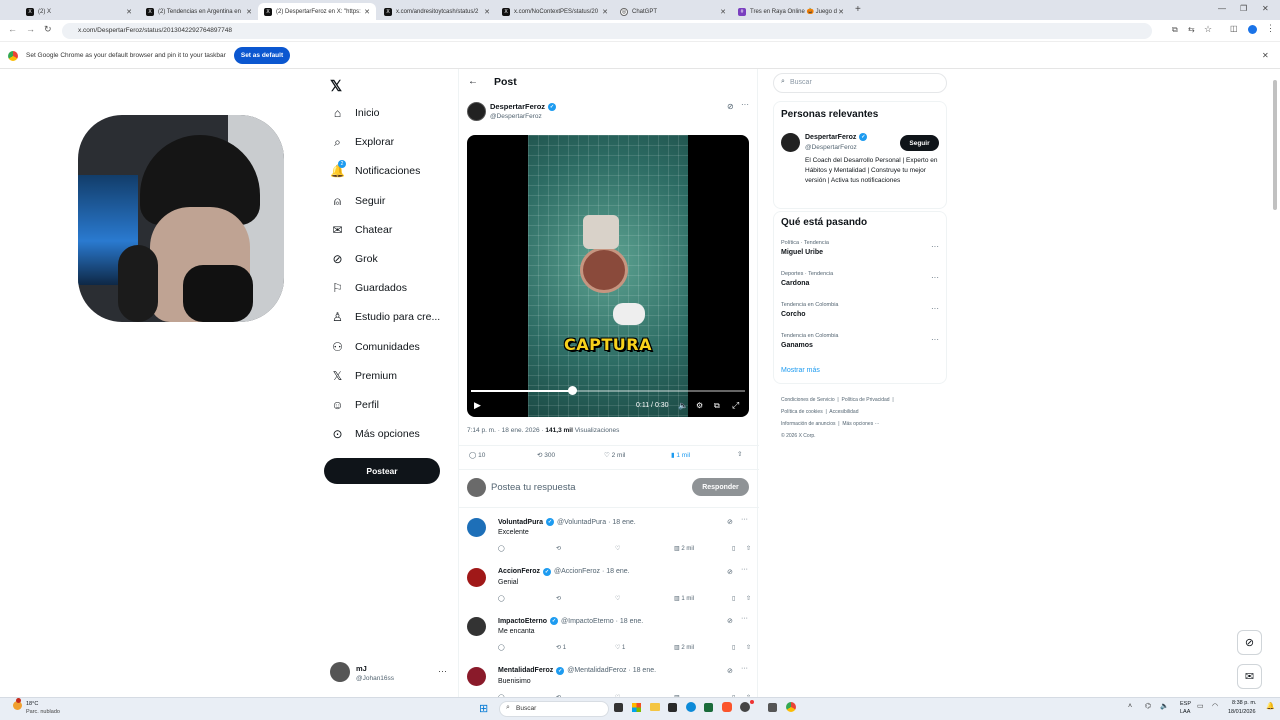 The image size is (1280, 720). Describe the element at coordinates (262, 55) in the screenshot. I see `set-default-button: Set as default` at that location.